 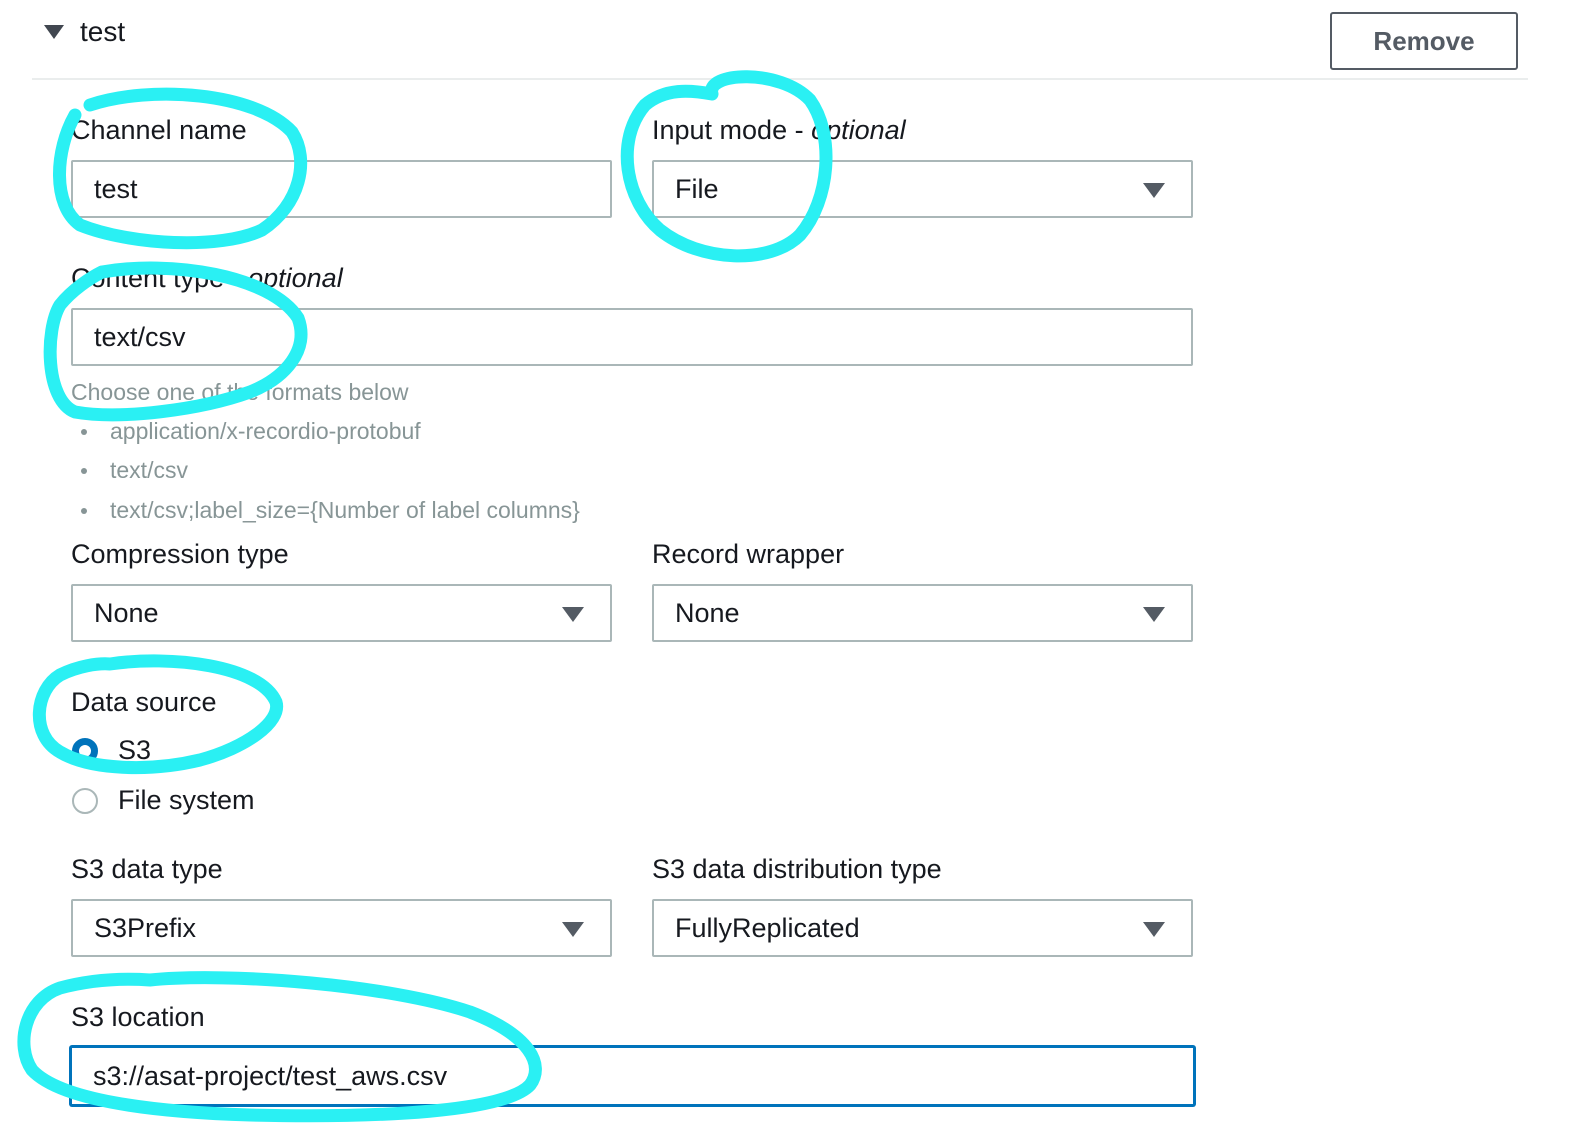 What do you see at coordinates (922, 928) in the screenshot?
I see `s3-distribution-type-select: FullyReplicated` at bounding box center [922, 928].